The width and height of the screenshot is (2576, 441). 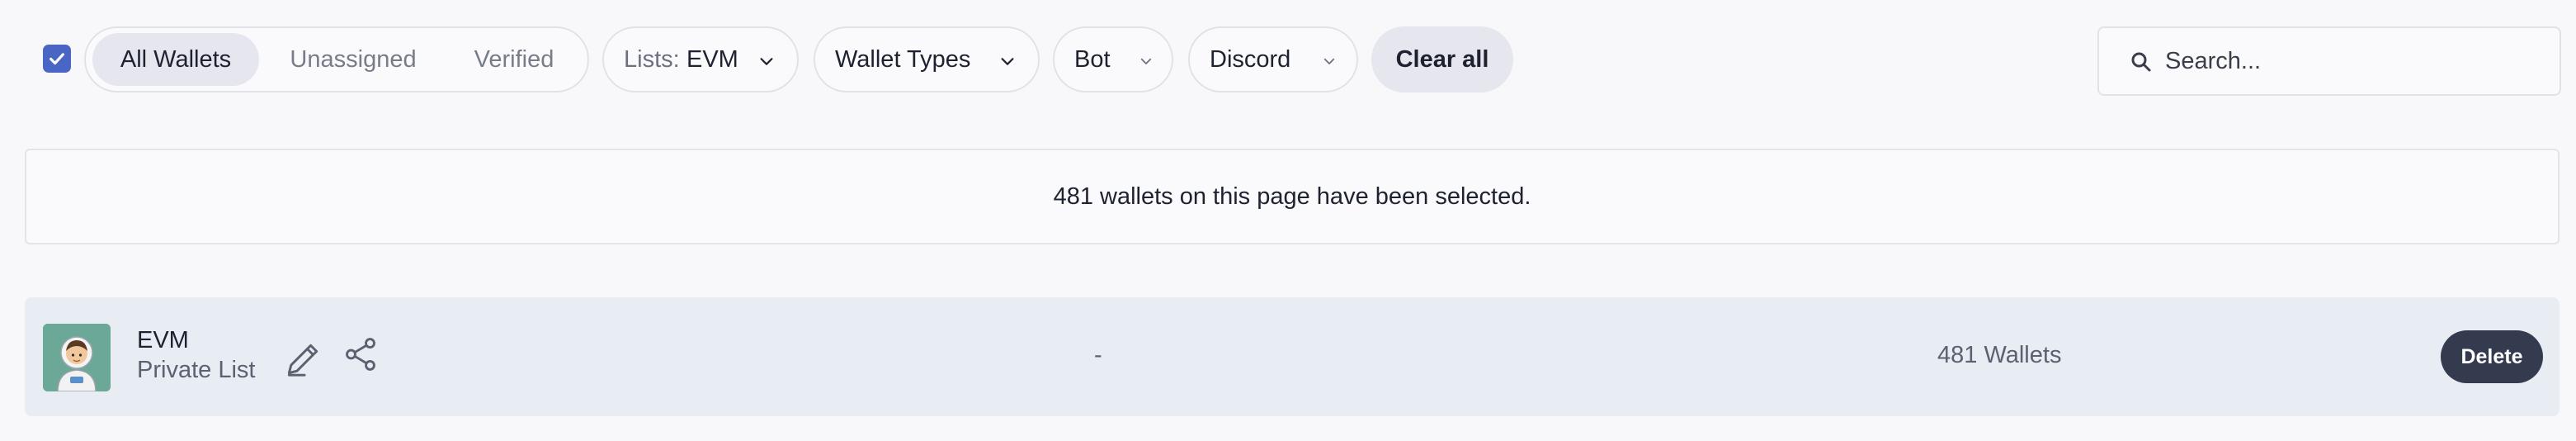 What do you see at coordinates (1098, 355) in the screenshot?
I see `list-owner-value: -` at bounding box center [1098, 355].